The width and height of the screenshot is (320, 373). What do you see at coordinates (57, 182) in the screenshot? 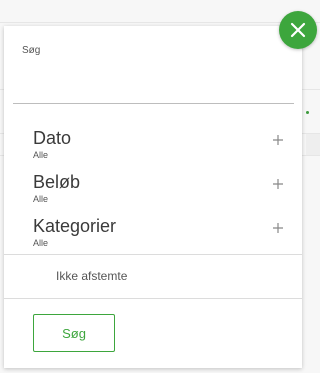
I see `filter-title: Beløb` at bounding box center [57, 182].